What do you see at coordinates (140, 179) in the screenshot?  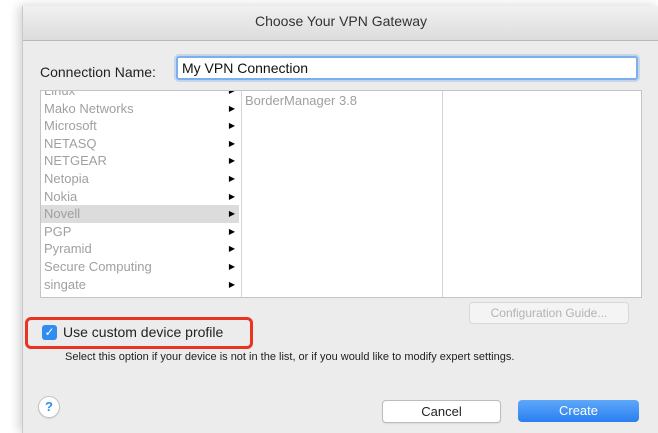 I see `vendor-item: Netopia ▶` at bounding box center [140, 179].